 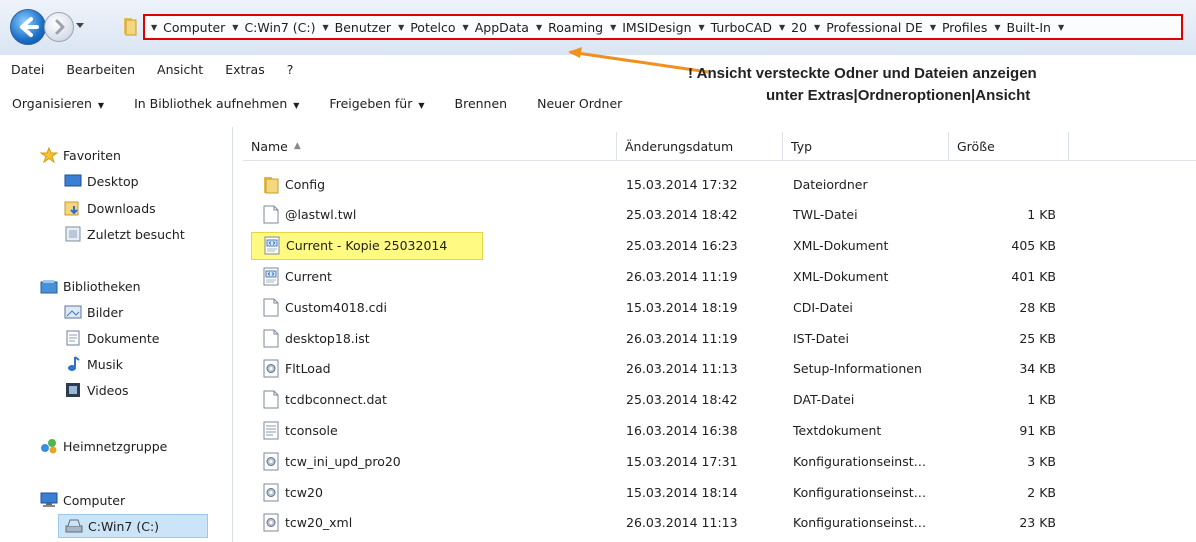 What do you see at coordinates (1037, 430) in the screenshot?
I see `file-size: 91 KB` at bounding box center [1037, 430].